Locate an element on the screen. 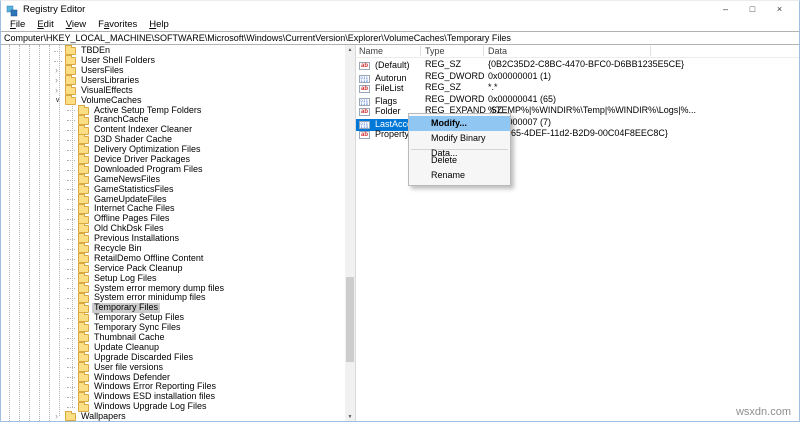 This screenshot has width=800, height=422. tree-item-volumecaches: ∨ VolumeCaches is located at coordinates (173, 99).